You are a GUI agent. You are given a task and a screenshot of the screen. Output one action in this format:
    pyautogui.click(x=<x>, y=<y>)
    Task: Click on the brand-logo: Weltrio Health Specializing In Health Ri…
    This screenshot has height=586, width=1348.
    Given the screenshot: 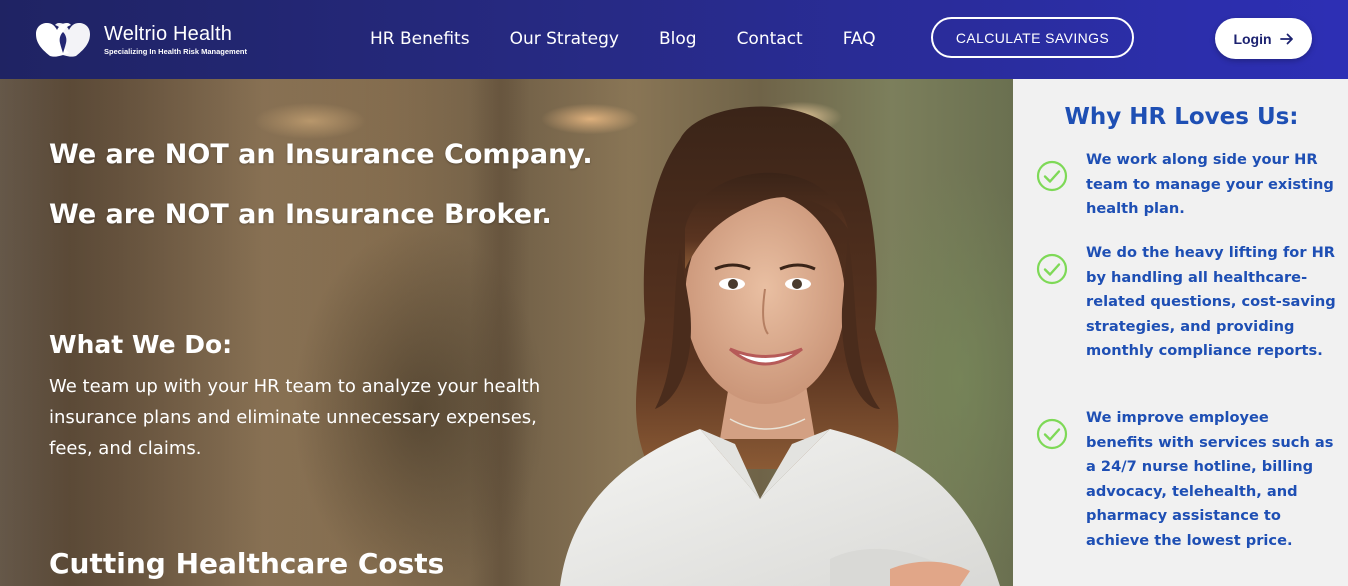 What is the action you would take?
    pyautogui.click(x=141, y=40)
    